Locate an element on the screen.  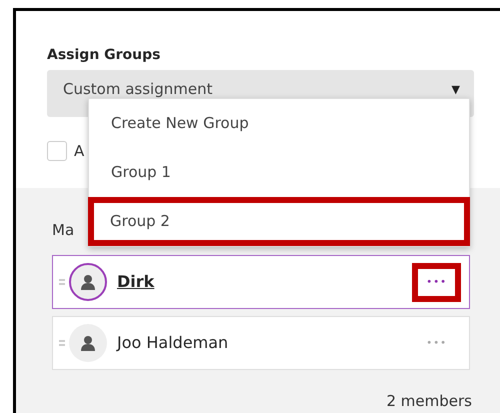
member-row: Dirk ••• is located at coordinates (261, 282).